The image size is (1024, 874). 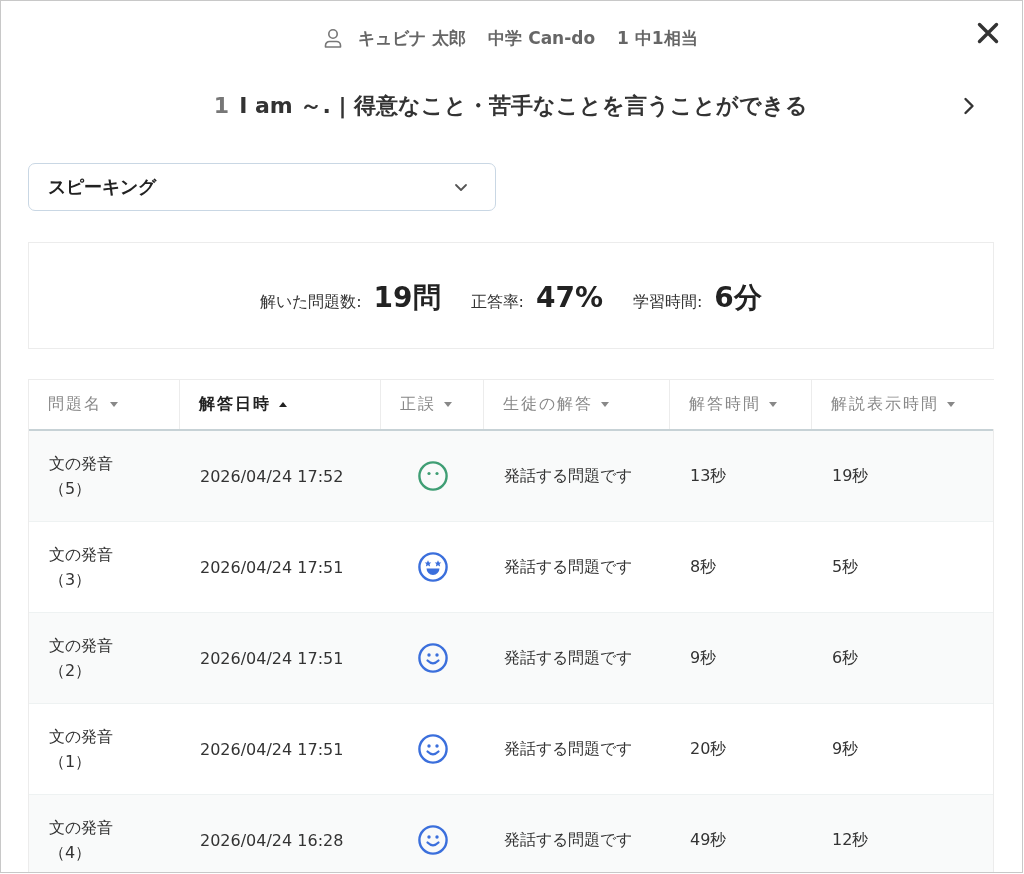 I want to click on table-cell-text: 文の発音（1）, so click(x=81, y=749).